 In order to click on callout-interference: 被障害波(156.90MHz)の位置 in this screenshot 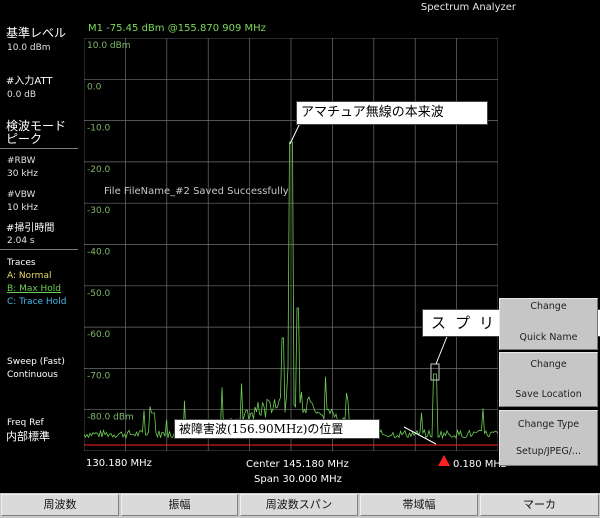, I will do `click(277, 429)`.